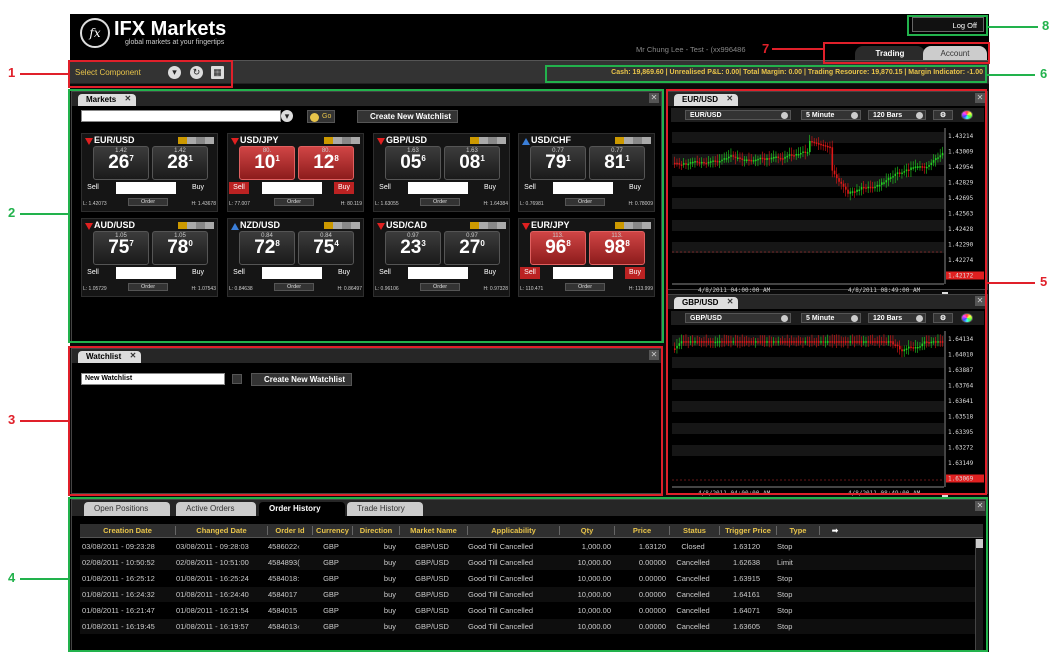 The width and height of the screenshot is (1051, 652). Describe the element at coordinates (237, 379) in the screenshot. I see `save-icon` at that location.